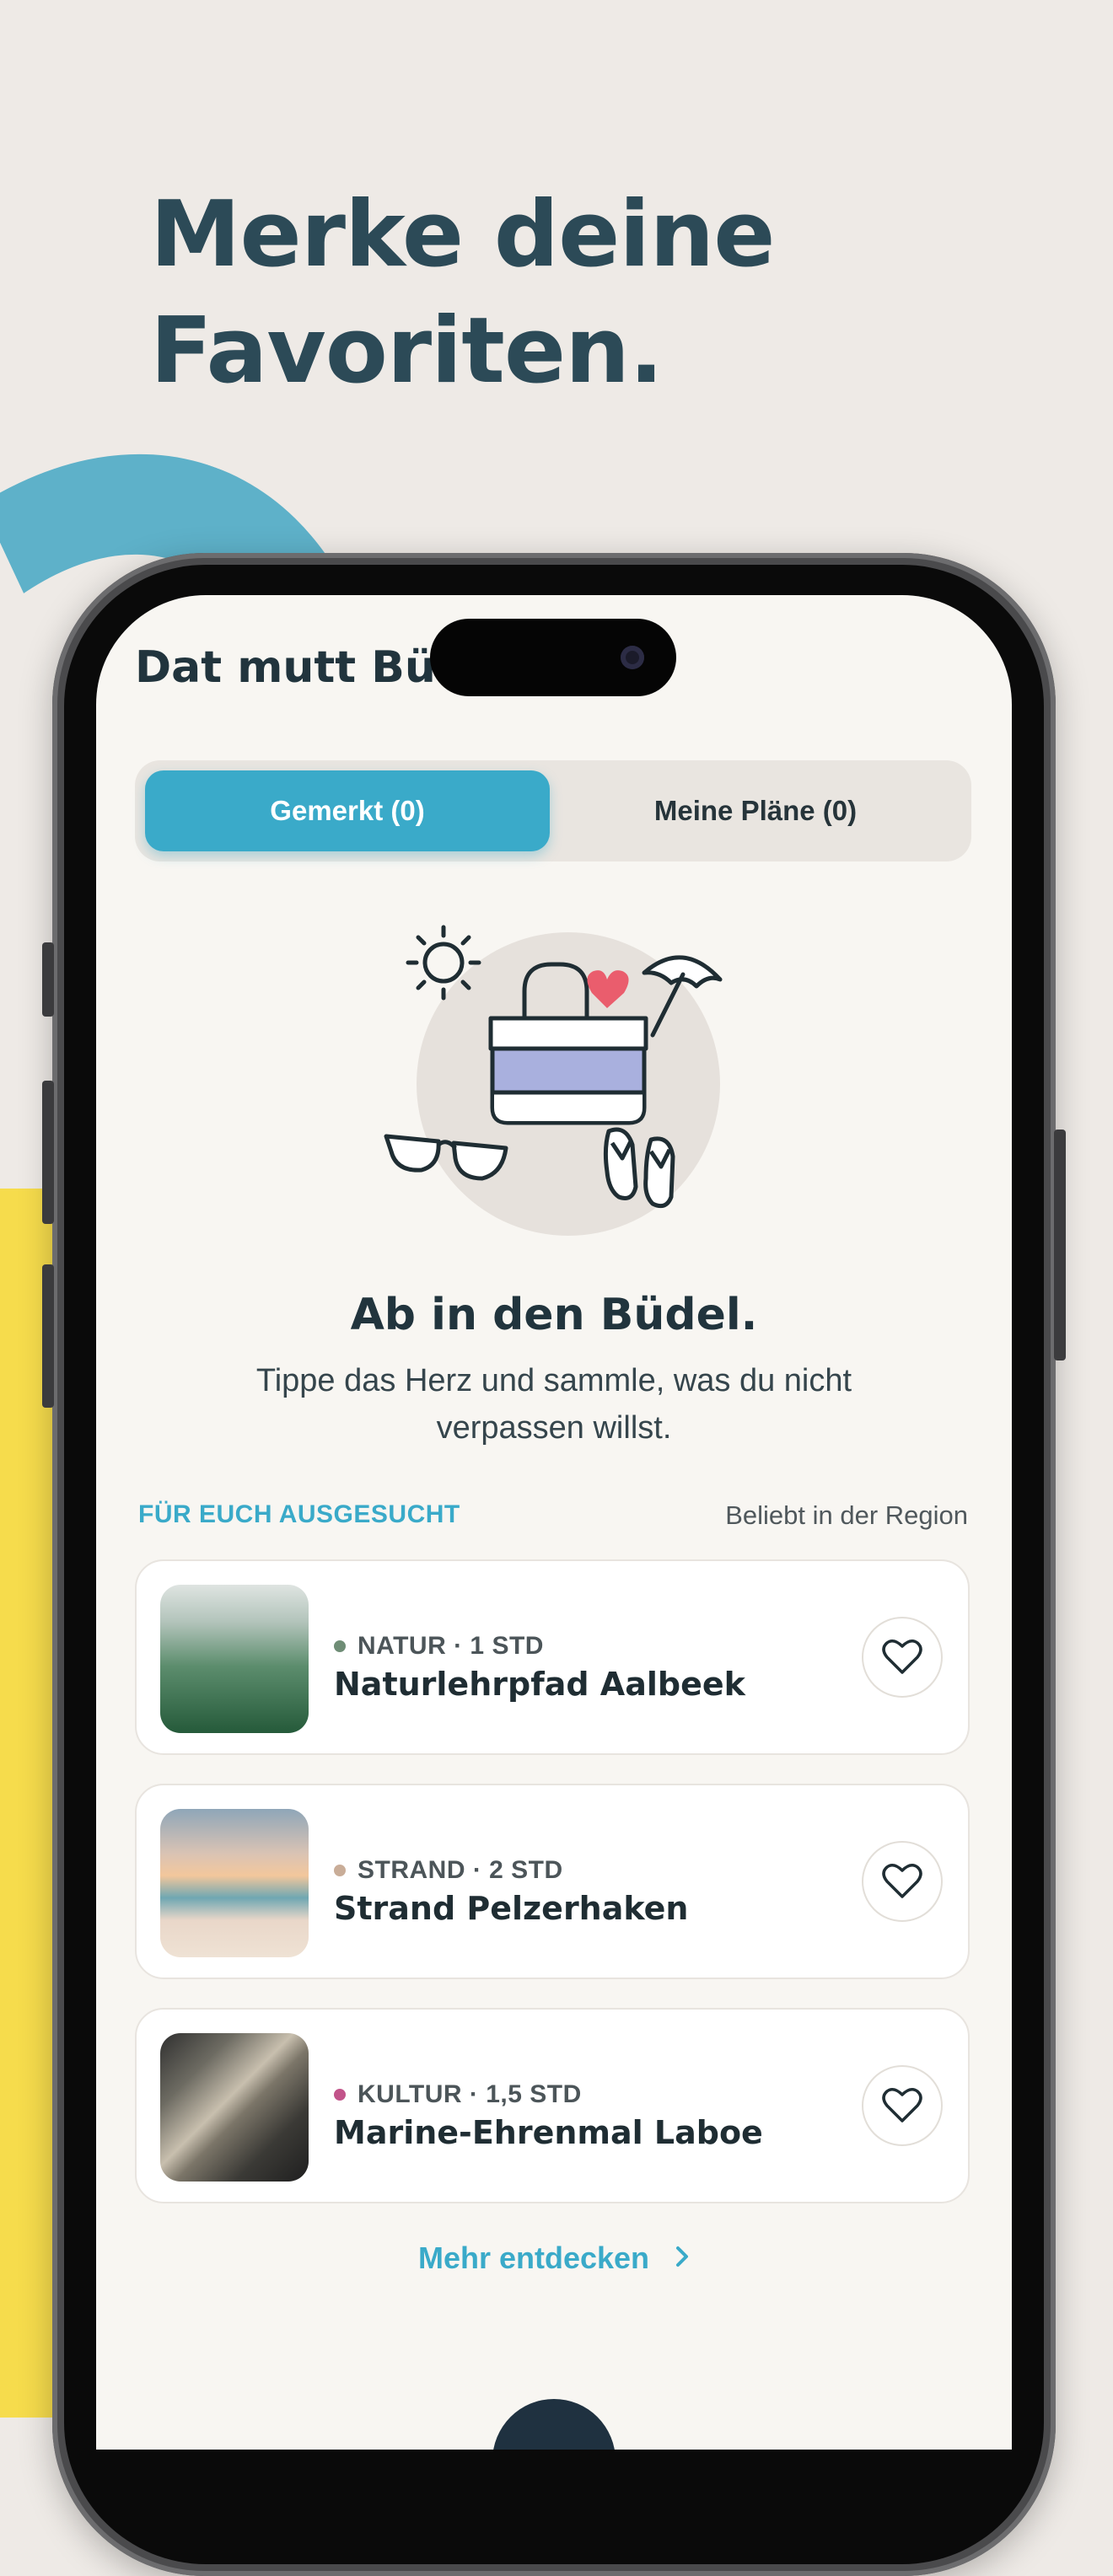  What do you see at coordinates (48, 979) in the screenshot?
I see `phone-action-button` at bounding box center [48, 979].